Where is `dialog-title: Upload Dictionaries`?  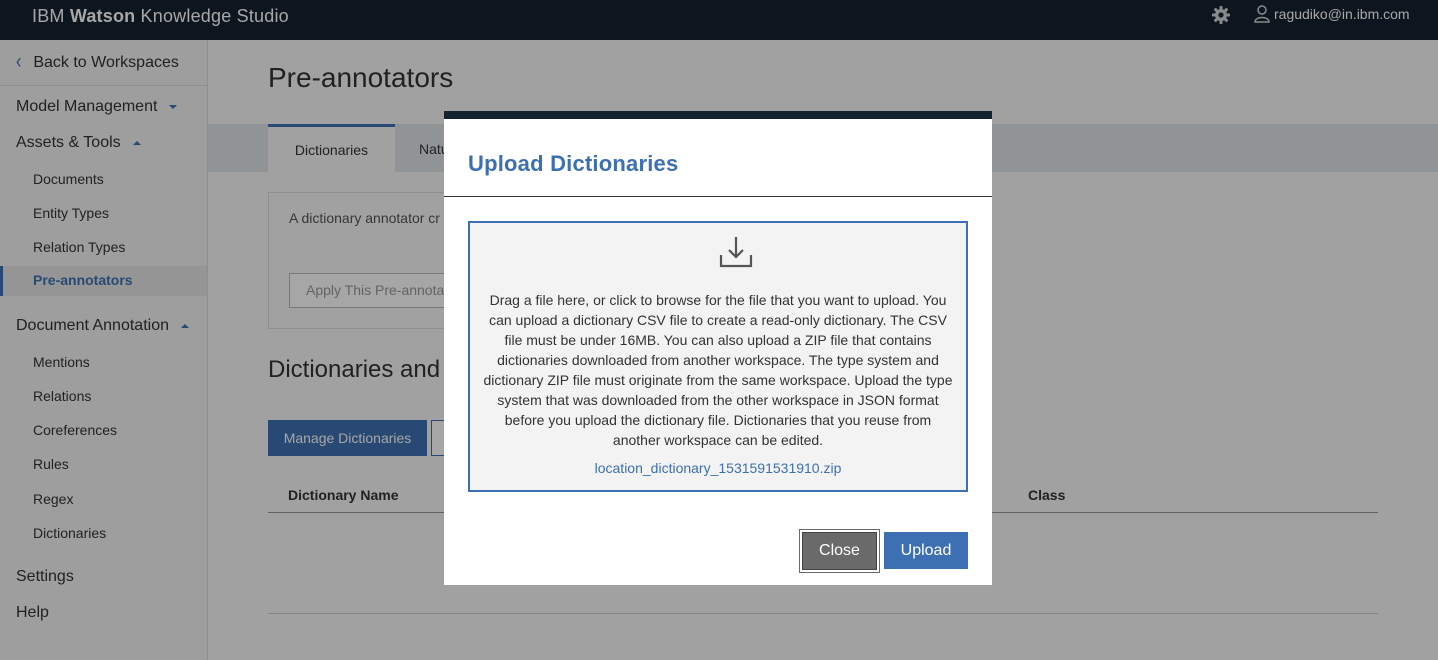 dialog-title: Upload Dictionaries is located at coordinates (573, 163).